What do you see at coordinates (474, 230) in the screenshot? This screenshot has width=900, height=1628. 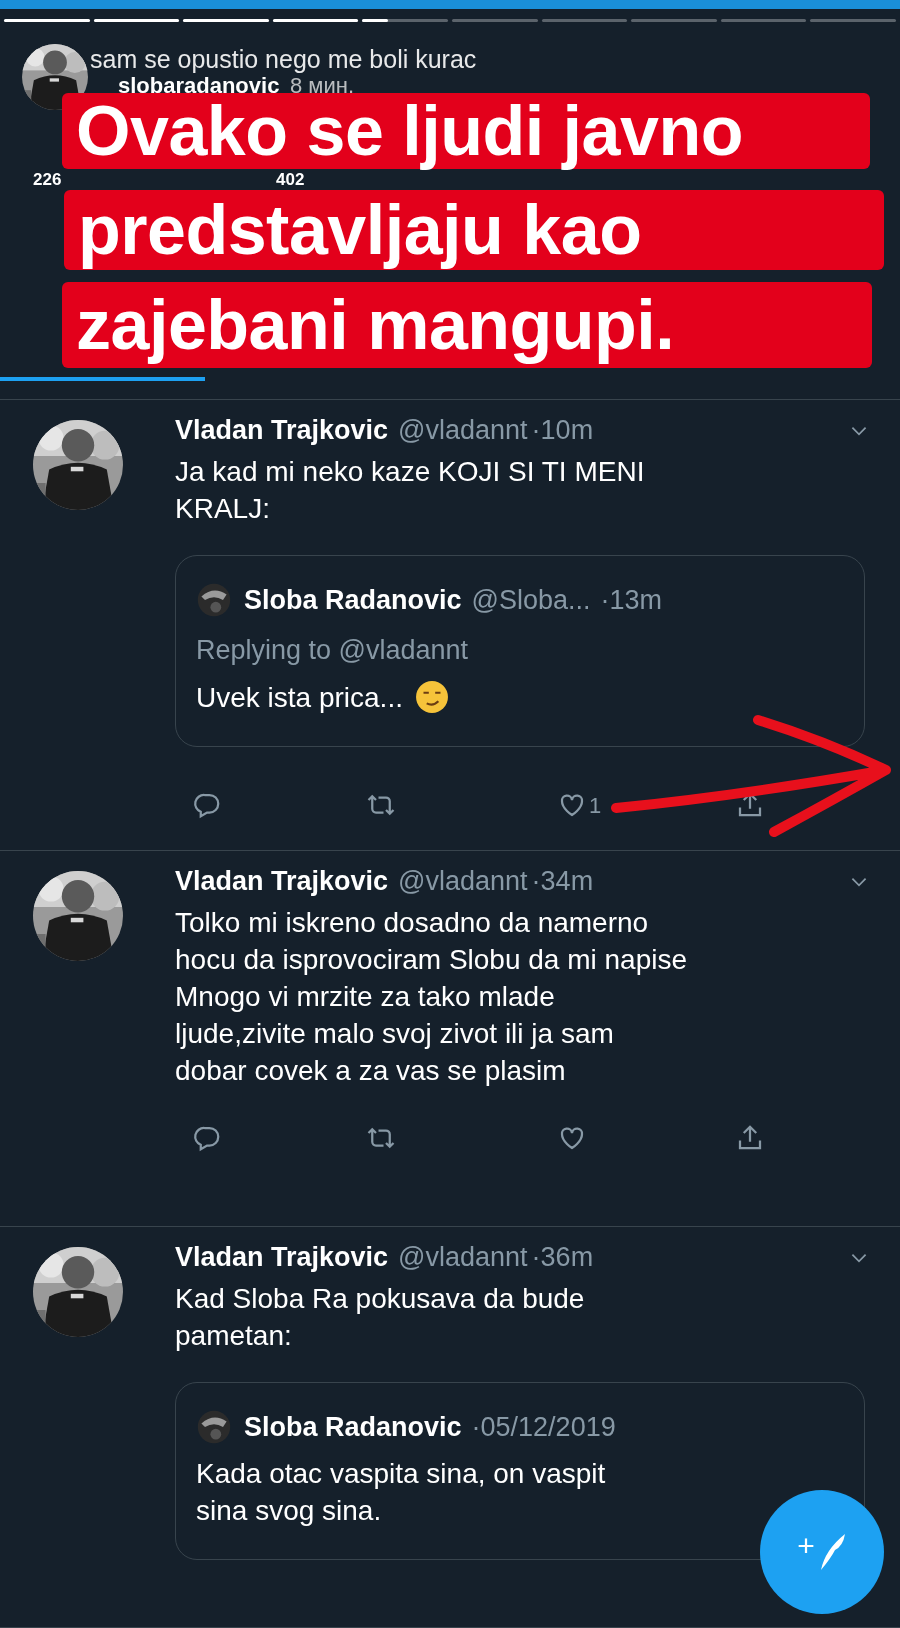 I see `caption-banner: predstavljaju kao` at bounding box center [474, 230].